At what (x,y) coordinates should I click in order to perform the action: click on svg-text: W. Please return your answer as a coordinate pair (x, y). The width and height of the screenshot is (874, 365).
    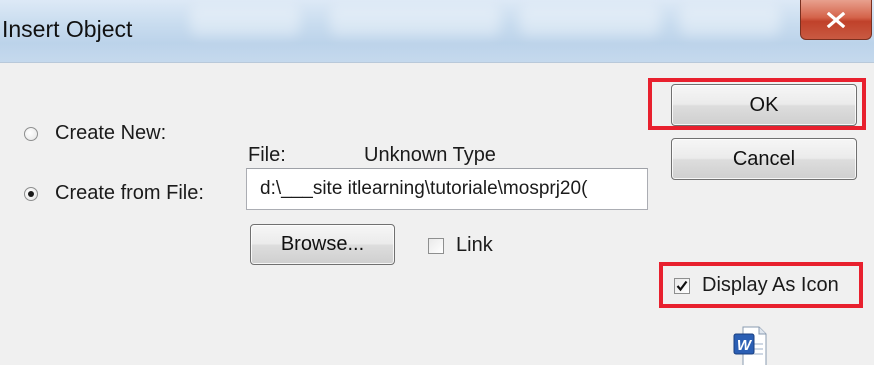
    Looking at the image, I should click on (745, 345).